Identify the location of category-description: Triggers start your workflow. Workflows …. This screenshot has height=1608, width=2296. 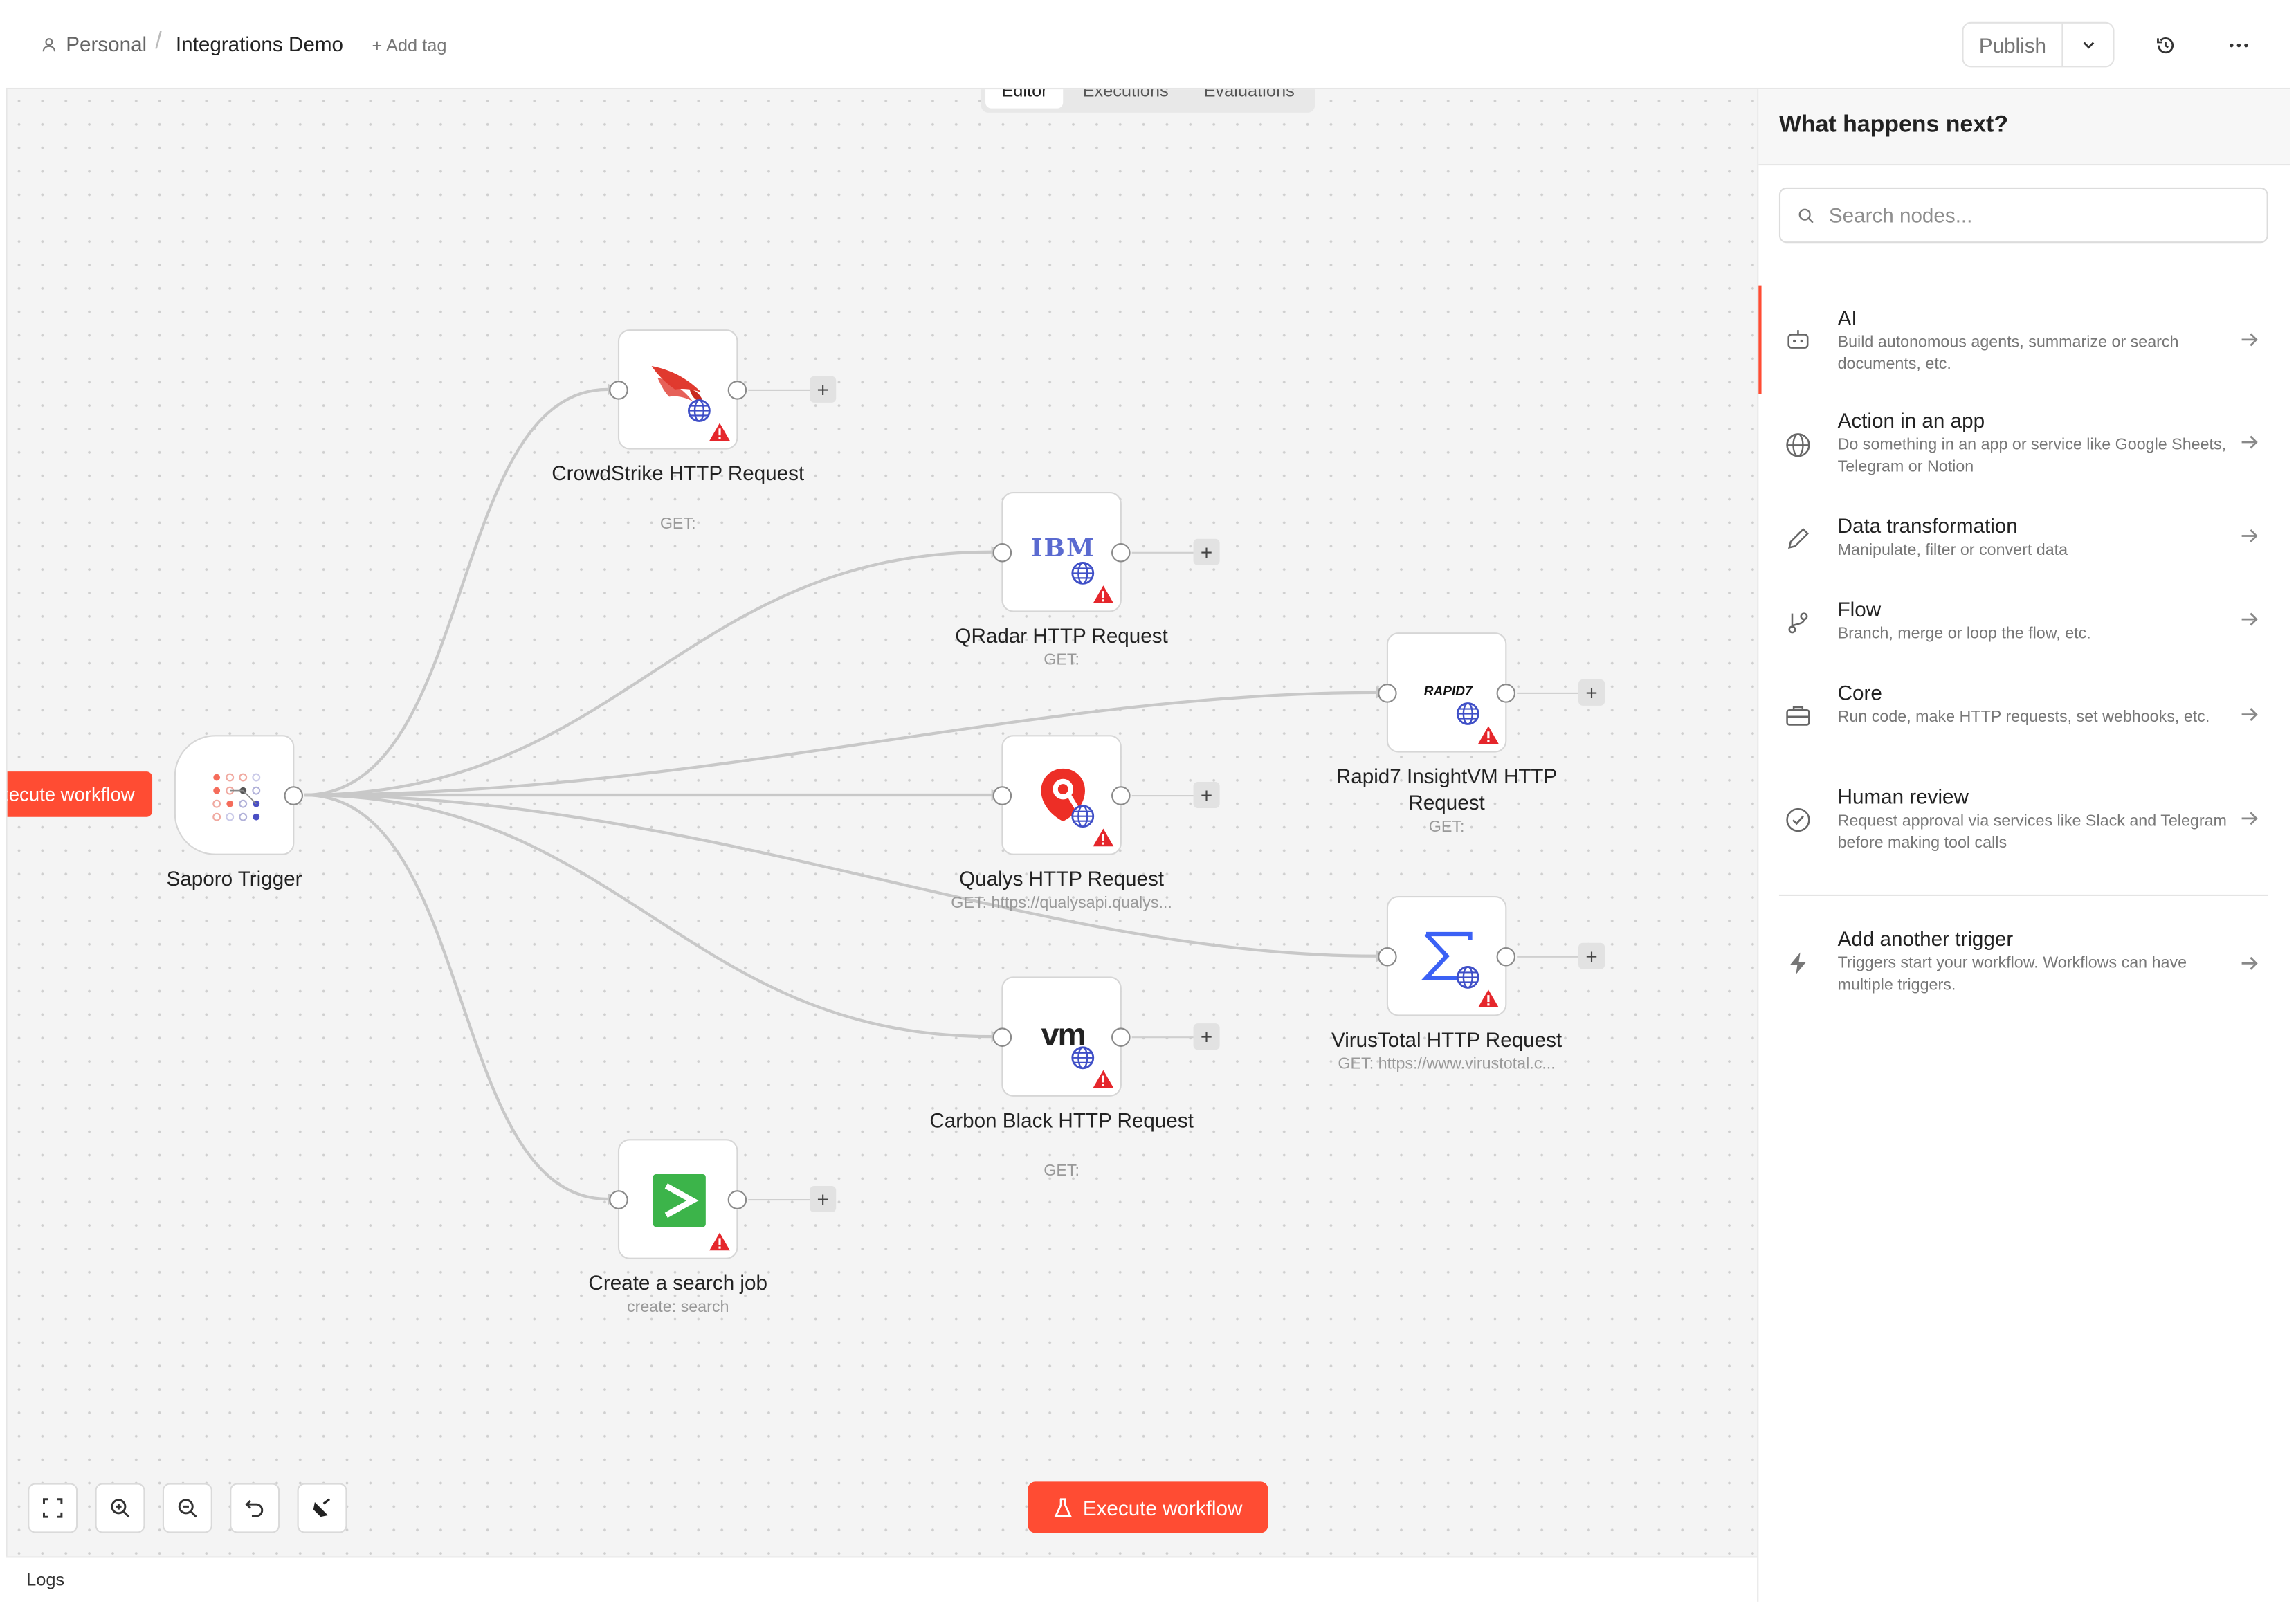
(2012, 974).